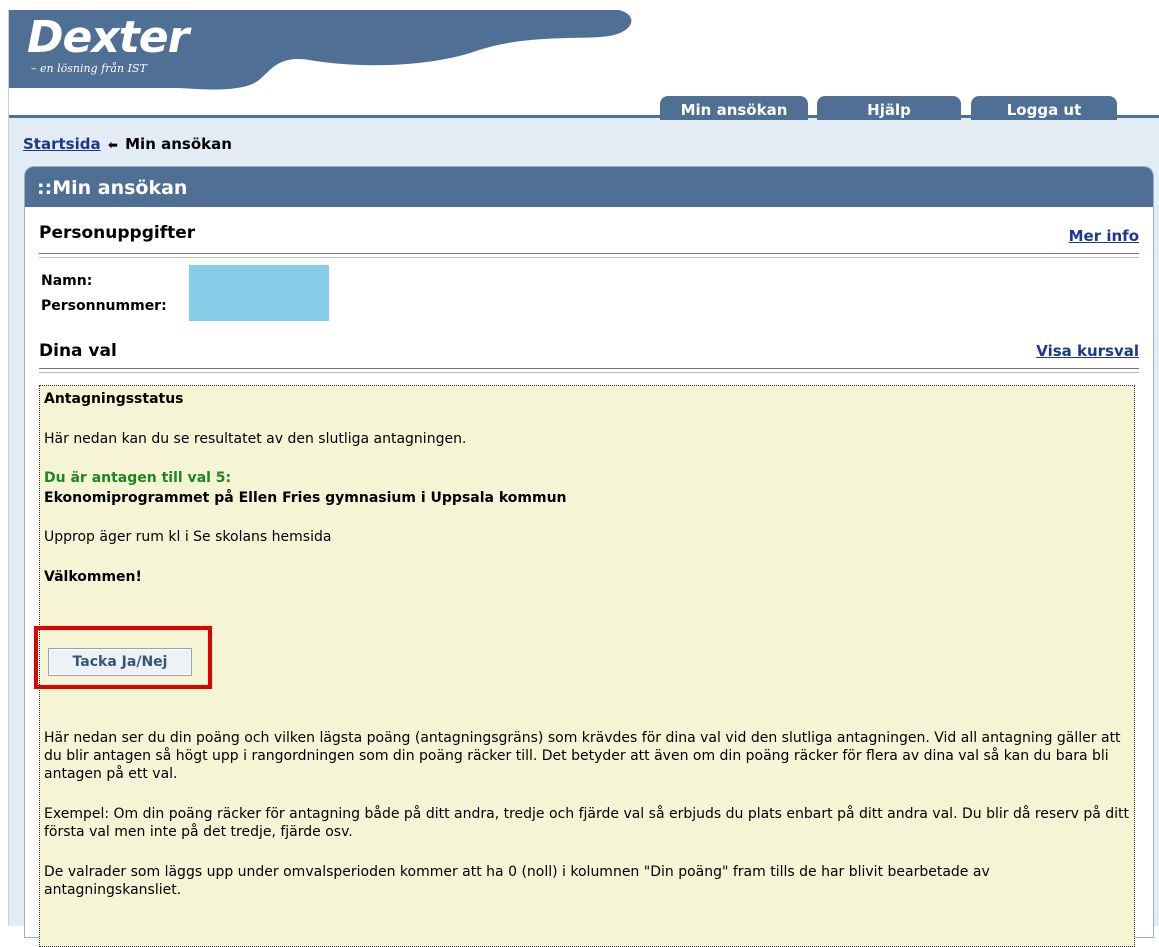 The height and width of the screenshot is (947, 1159). Describe the element at coordinates (62, 144) in the screenshot. I see `breadcrumb-home-link: Startsida` at that location.